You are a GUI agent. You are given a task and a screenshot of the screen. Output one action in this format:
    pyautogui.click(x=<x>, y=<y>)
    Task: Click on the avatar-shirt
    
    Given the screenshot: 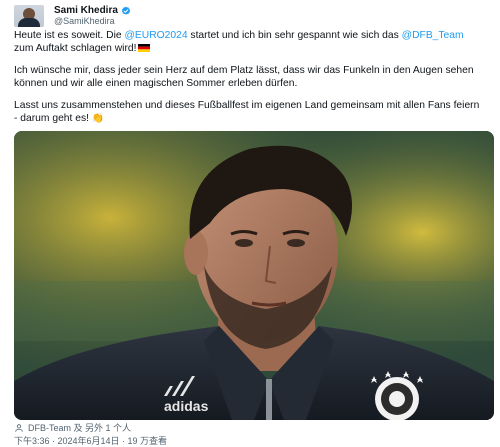 What is the action you would take?
    pyautogui.click(x=29, y=22)
    